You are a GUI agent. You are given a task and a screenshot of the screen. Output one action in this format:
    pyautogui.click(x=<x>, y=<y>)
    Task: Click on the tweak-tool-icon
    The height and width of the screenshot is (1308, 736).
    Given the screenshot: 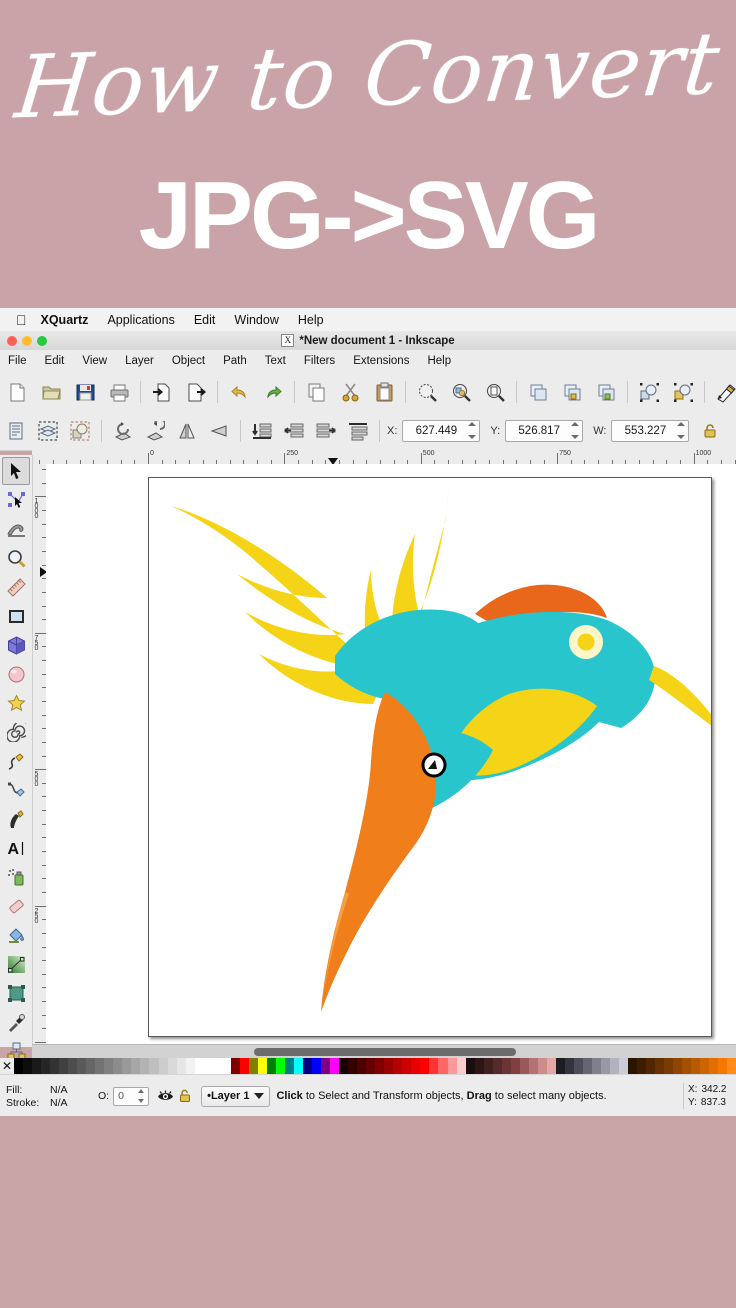 What is the action you would take?
    pyautogui.click(x=16, y=529)
    